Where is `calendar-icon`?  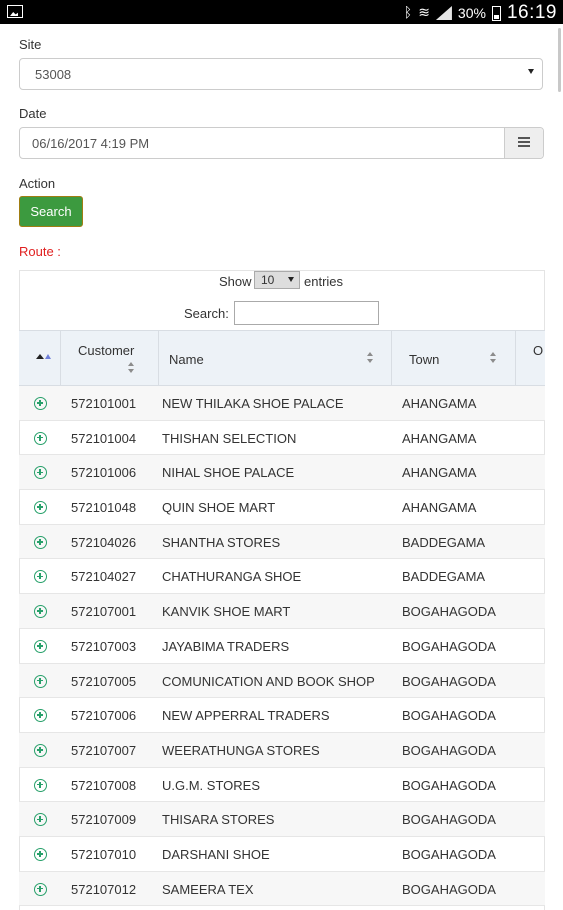
calendar-icon is located at coordinates (524, 143).